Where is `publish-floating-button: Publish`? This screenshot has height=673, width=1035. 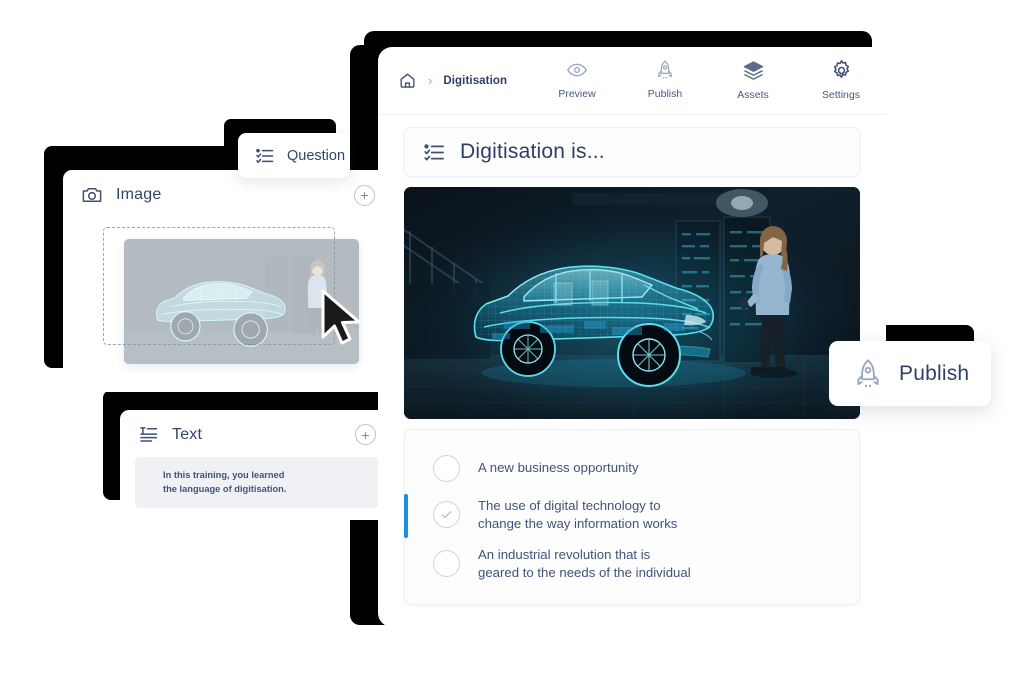 publish-floating-button: Publish is located at coordinates (910, 373).